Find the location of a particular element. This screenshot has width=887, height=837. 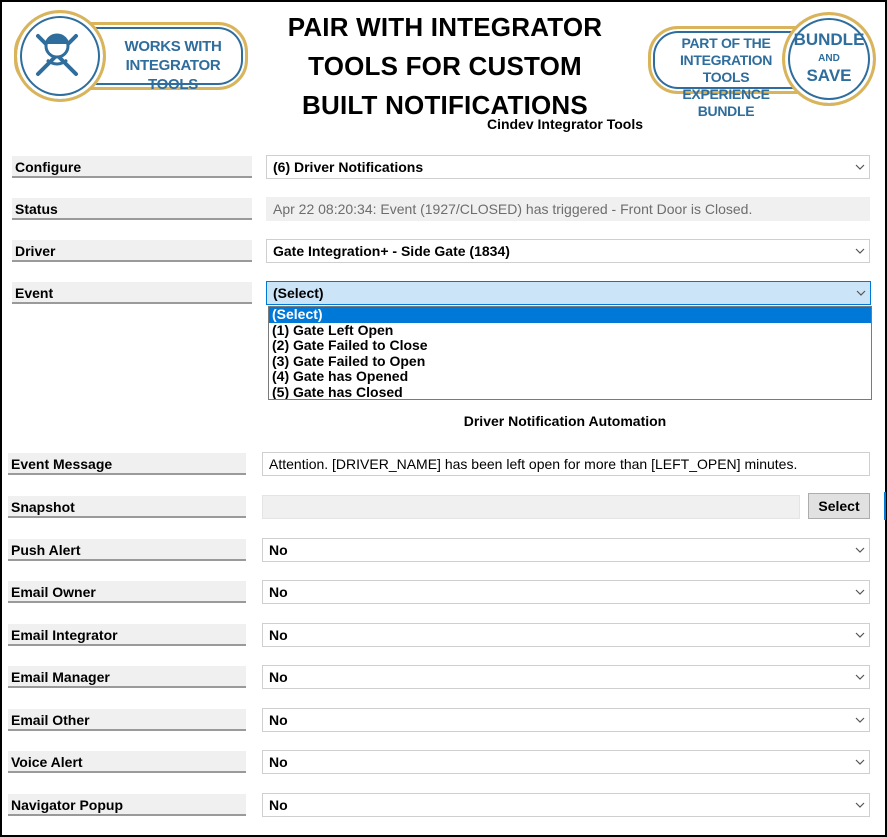

navigator-popup-select: No is located at coordinates (566, 805).